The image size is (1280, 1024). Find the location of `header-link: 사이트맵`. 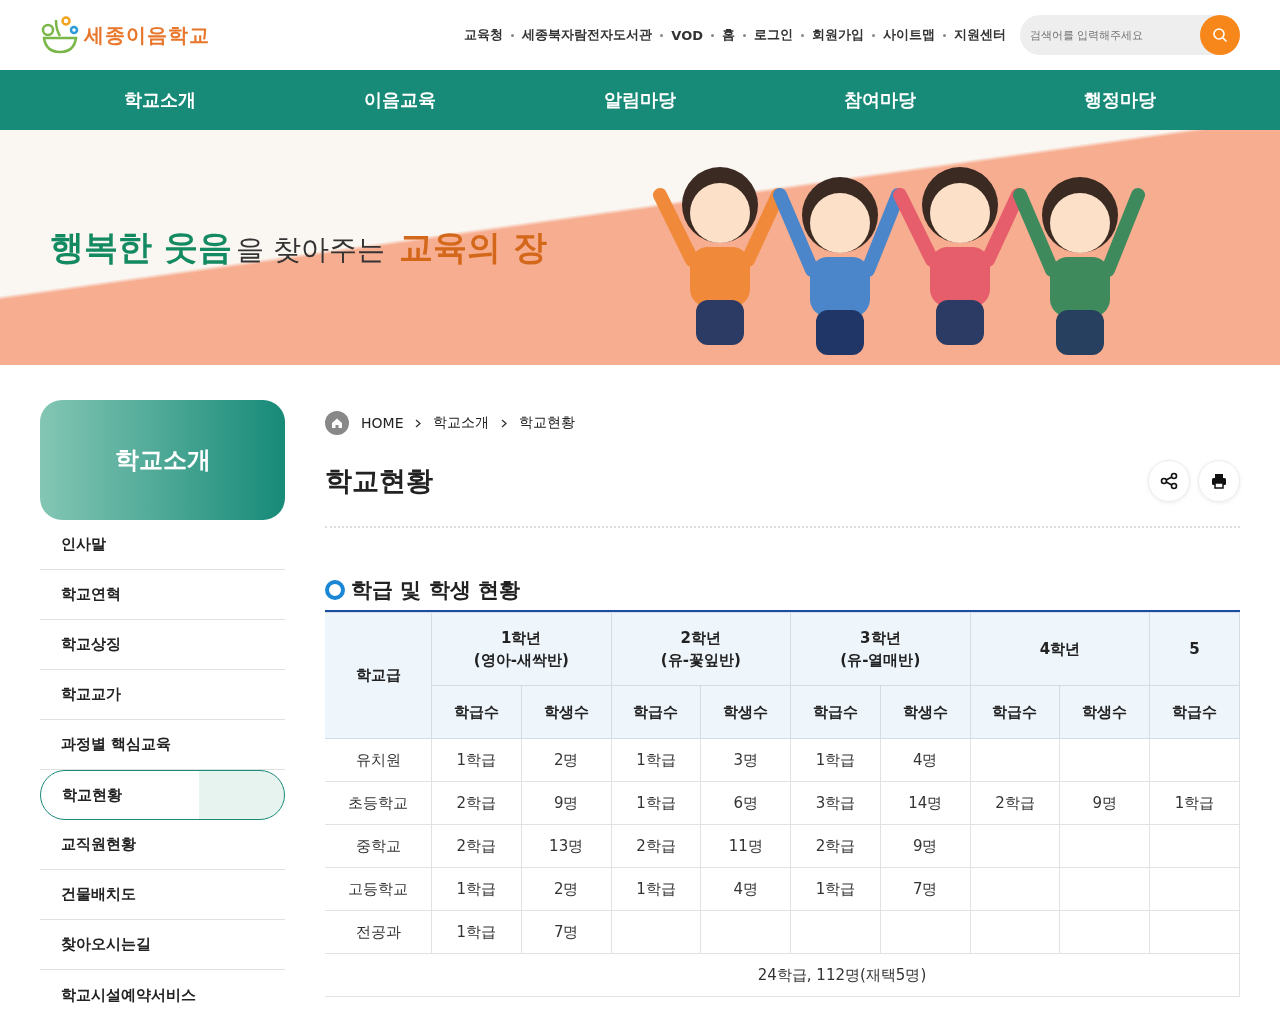

header-link: 사이트맵 is located at coordinates (909, 35).